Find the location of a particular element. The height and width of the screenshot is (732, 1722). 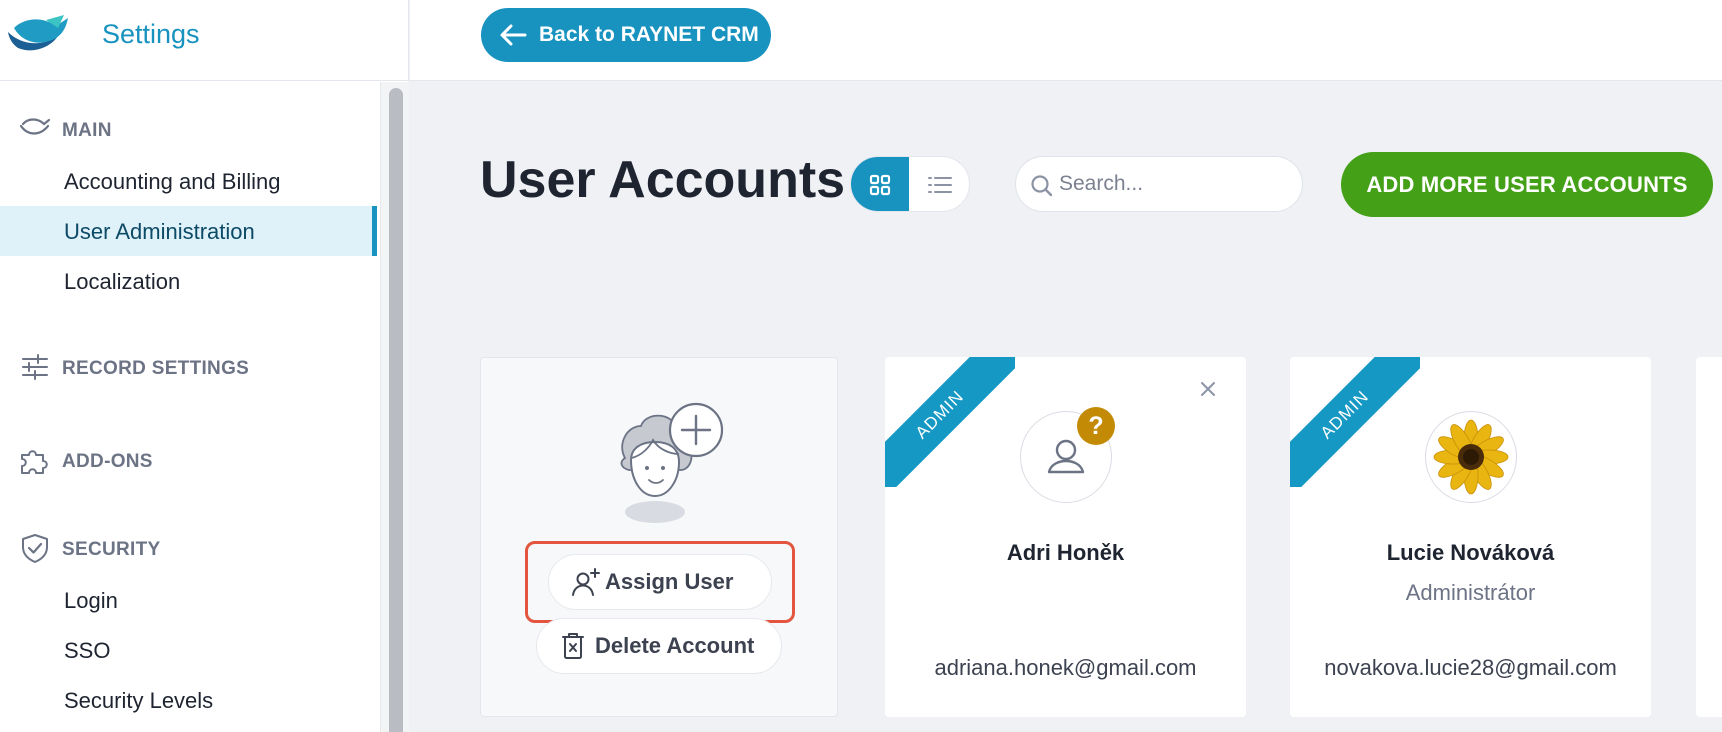

assign-user-highlight: Assign User is located at coordinates (660, 582).